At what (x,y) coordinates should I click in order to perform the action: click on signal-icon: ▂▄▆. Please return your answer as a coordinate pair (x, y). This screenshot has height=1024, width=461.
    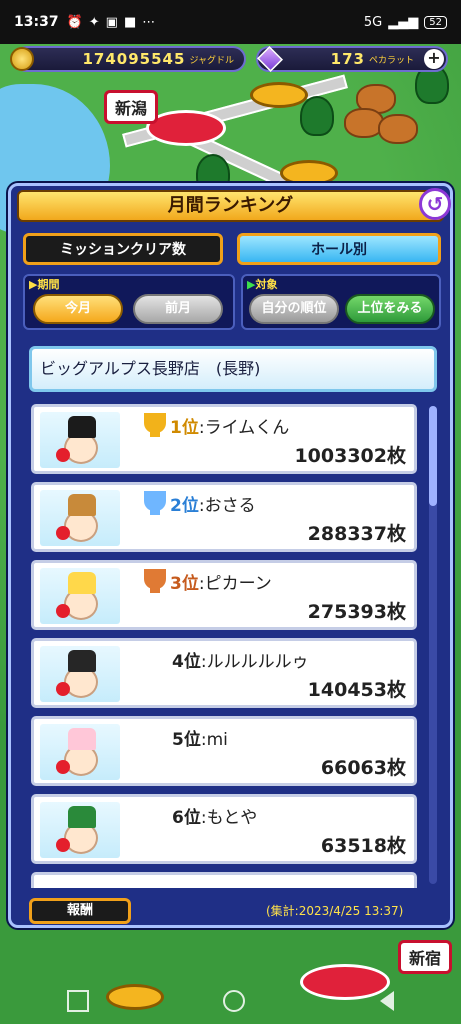
    Looking at the image, I should click on (403, 22).